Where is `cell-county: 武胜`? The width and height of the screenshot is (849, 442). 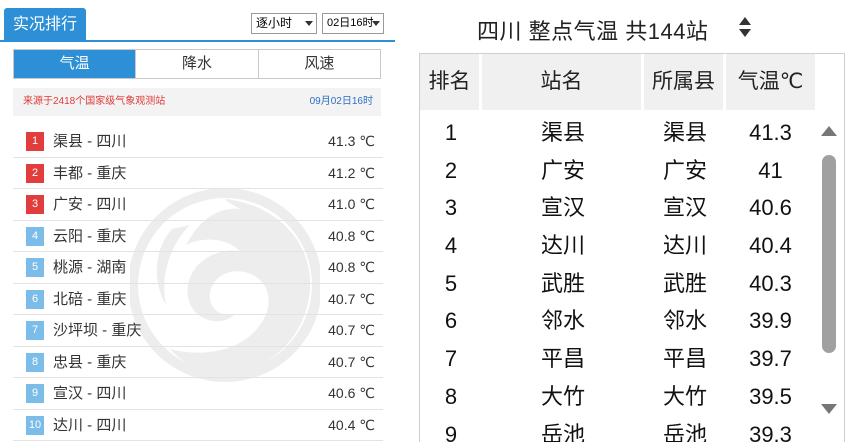
cell-county: 武胜 is located at coordinates (684, 283).